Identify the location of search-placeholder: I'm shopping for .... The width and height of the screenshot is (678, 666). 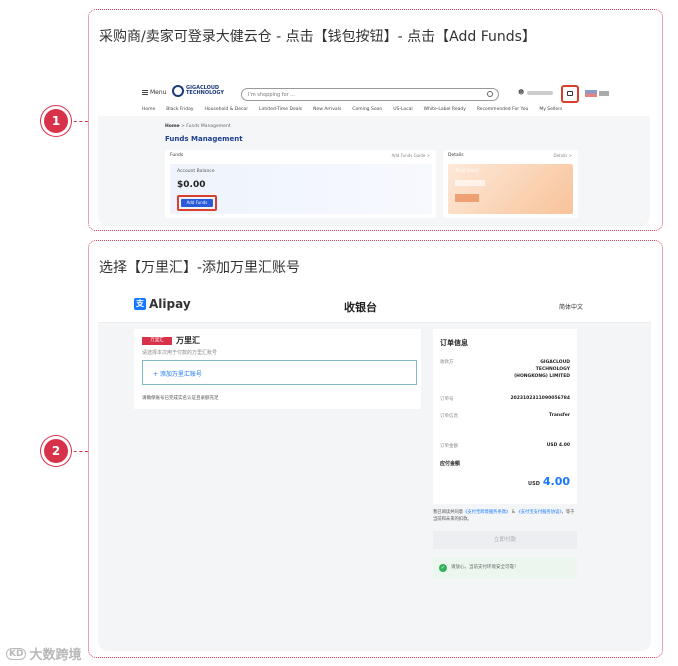
(272, 95).